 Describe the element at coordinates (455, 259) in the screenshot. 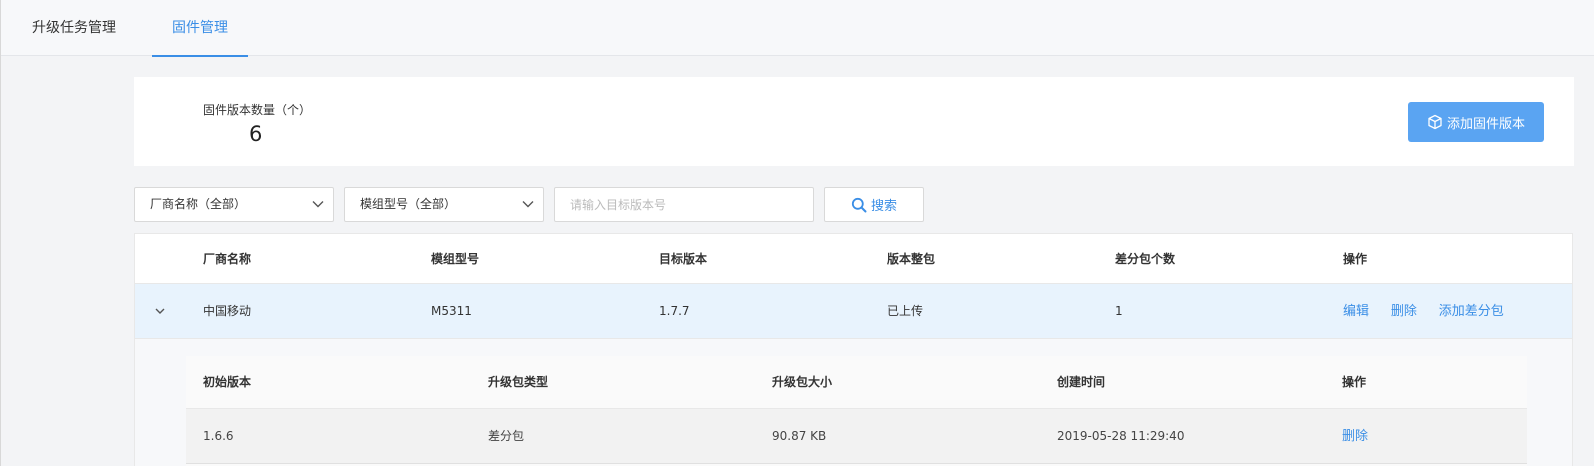

I see `col-model: 模组型号` at that location.